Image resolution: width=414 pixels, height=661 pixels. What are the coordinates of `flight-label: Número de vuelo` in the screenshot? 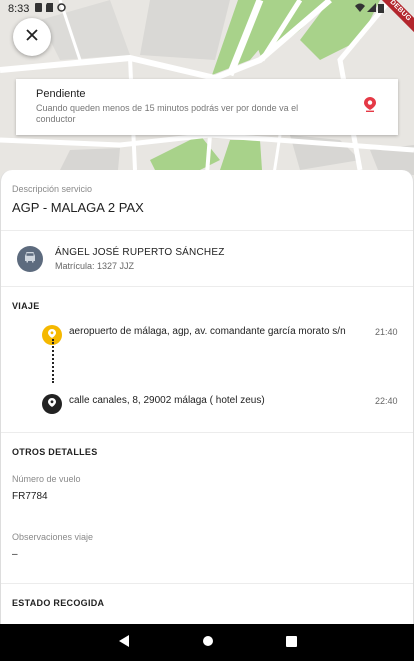 It's located at (46, 479).